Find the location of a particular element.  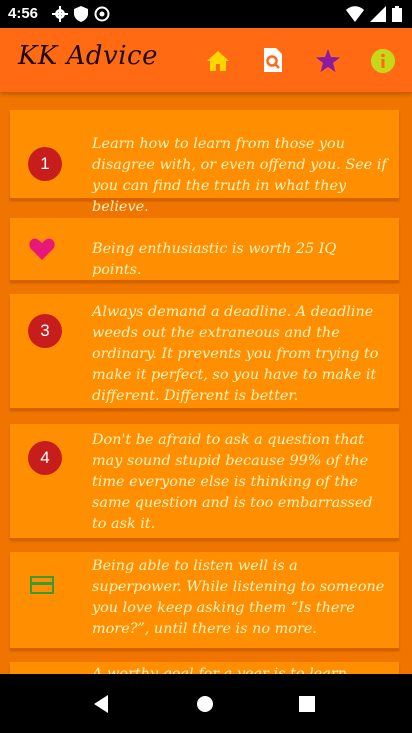

signal-icon is located at coordinates (378, 14).